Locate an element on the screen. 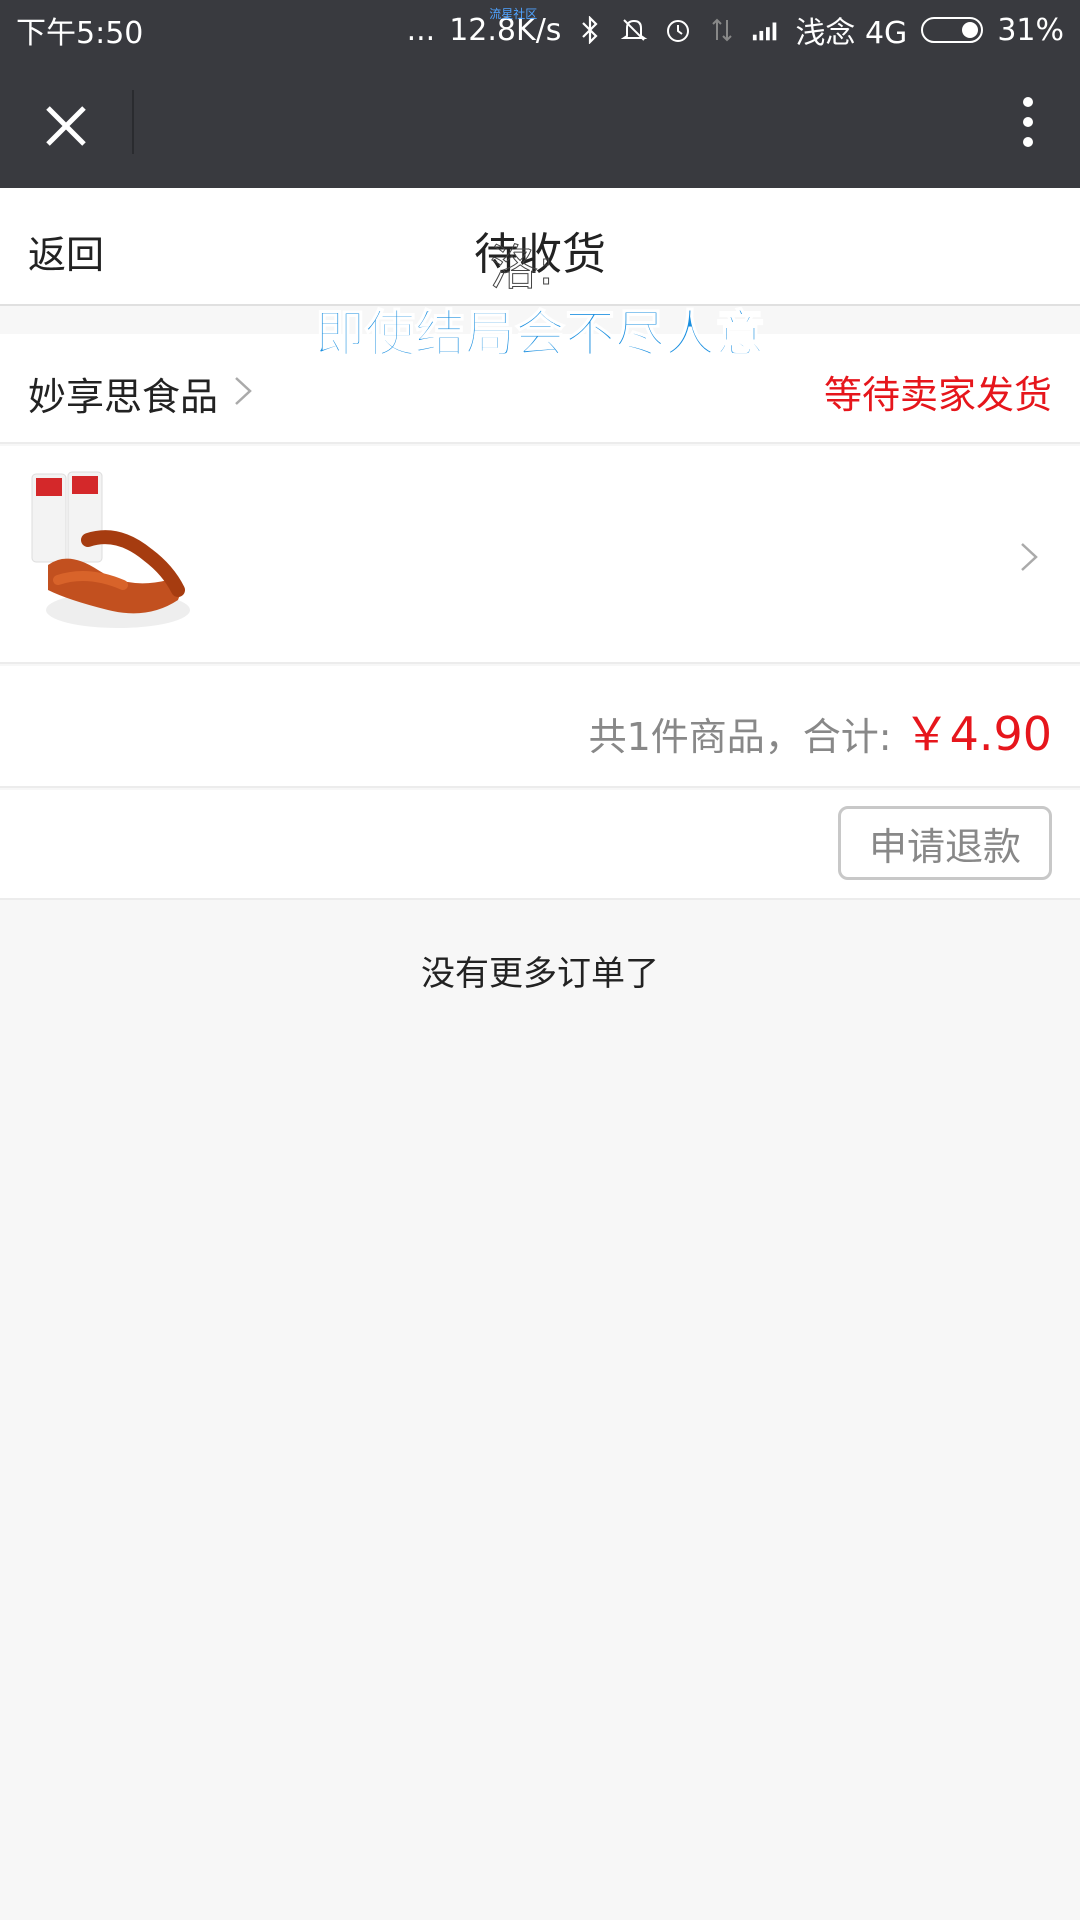 This screenshot has height=1920, width=1080. status-carrier: 浅念 4G is located at coordinates (851, 33).